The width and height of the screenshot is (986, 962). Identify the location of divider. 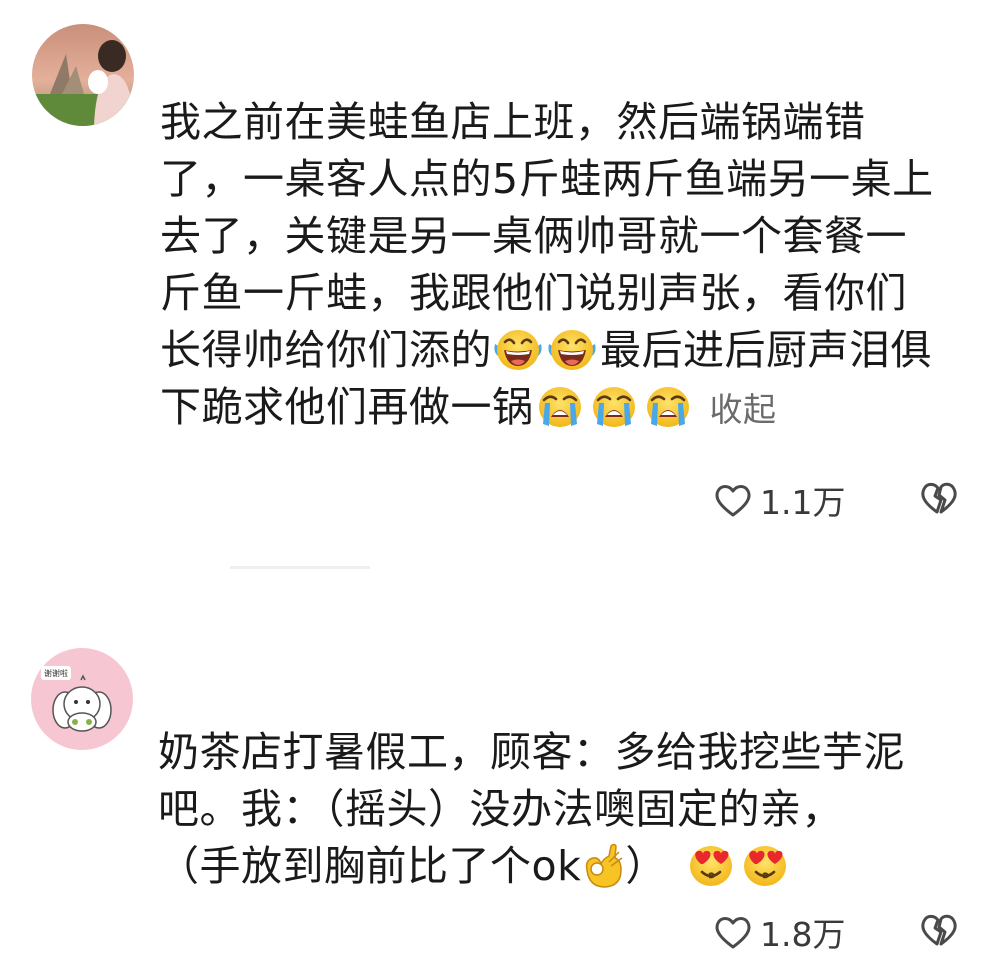
(300, 567).